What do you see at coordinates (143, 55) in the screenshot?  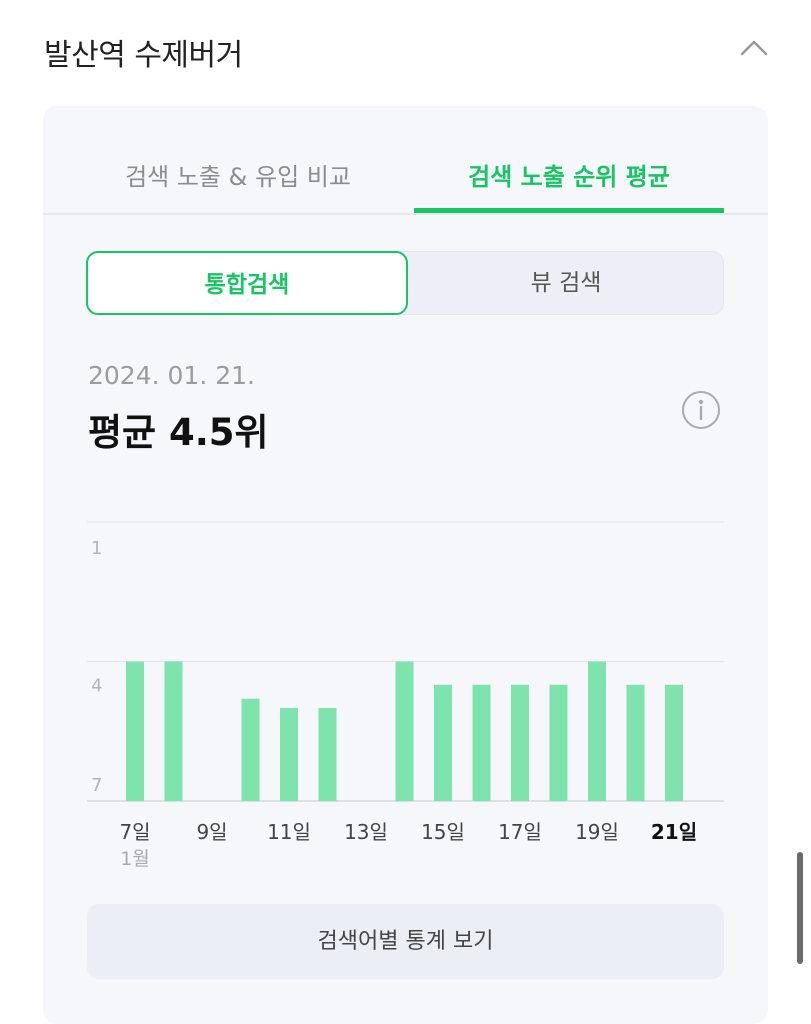 I see `header-title: 발산역 수제버거` at bounding box center [143, 55].